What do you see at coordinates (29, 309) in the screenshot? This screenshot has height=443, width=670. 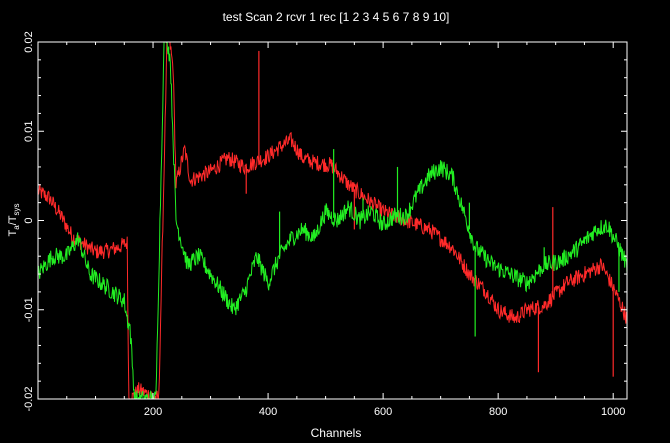 I see `y-tick-label: -0.01` at bounding box center [29, 309].